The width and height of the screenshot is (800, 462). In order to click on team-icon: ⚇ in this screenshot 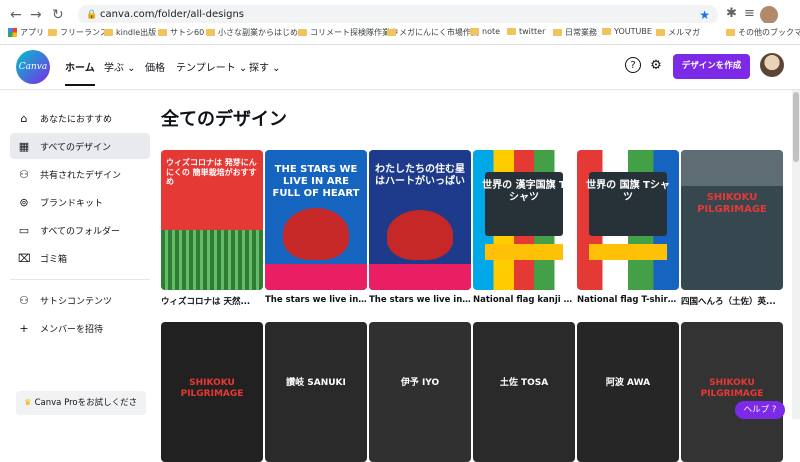, I will do `click(24, 300)`.